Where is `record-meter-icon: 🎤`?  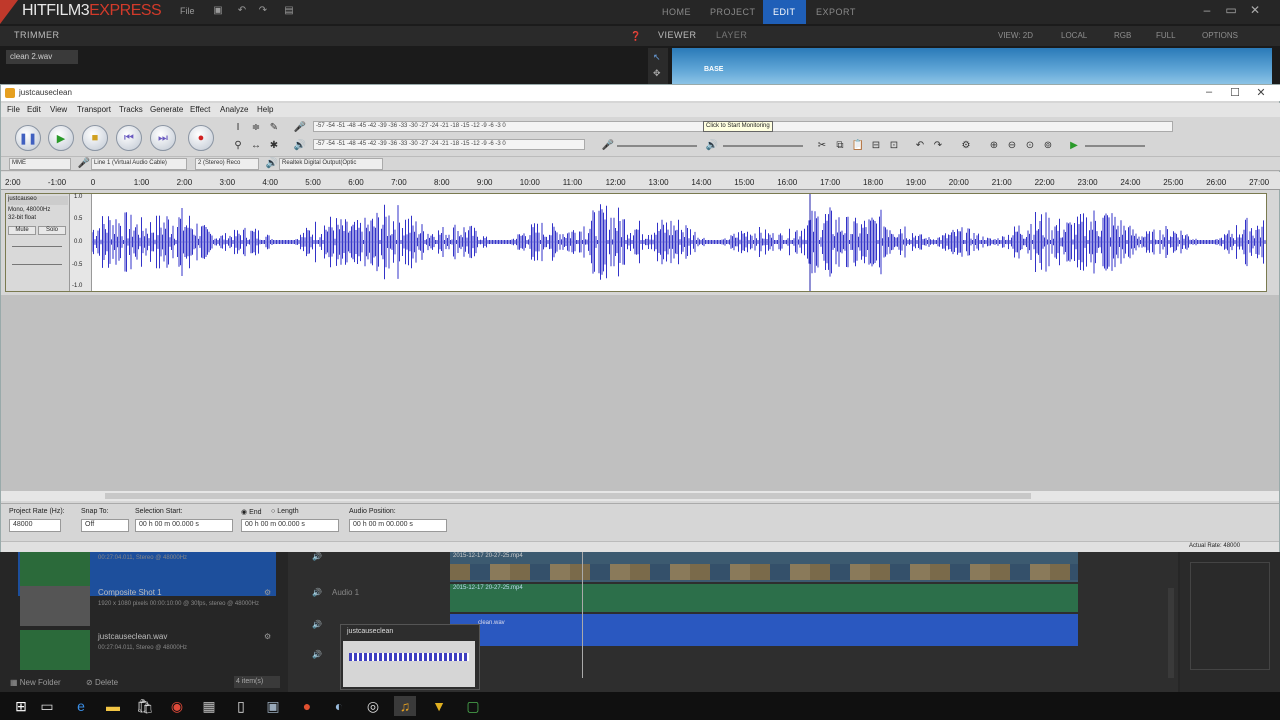
record-meter-icon: 🎤 is located at coordinates (300, 128).